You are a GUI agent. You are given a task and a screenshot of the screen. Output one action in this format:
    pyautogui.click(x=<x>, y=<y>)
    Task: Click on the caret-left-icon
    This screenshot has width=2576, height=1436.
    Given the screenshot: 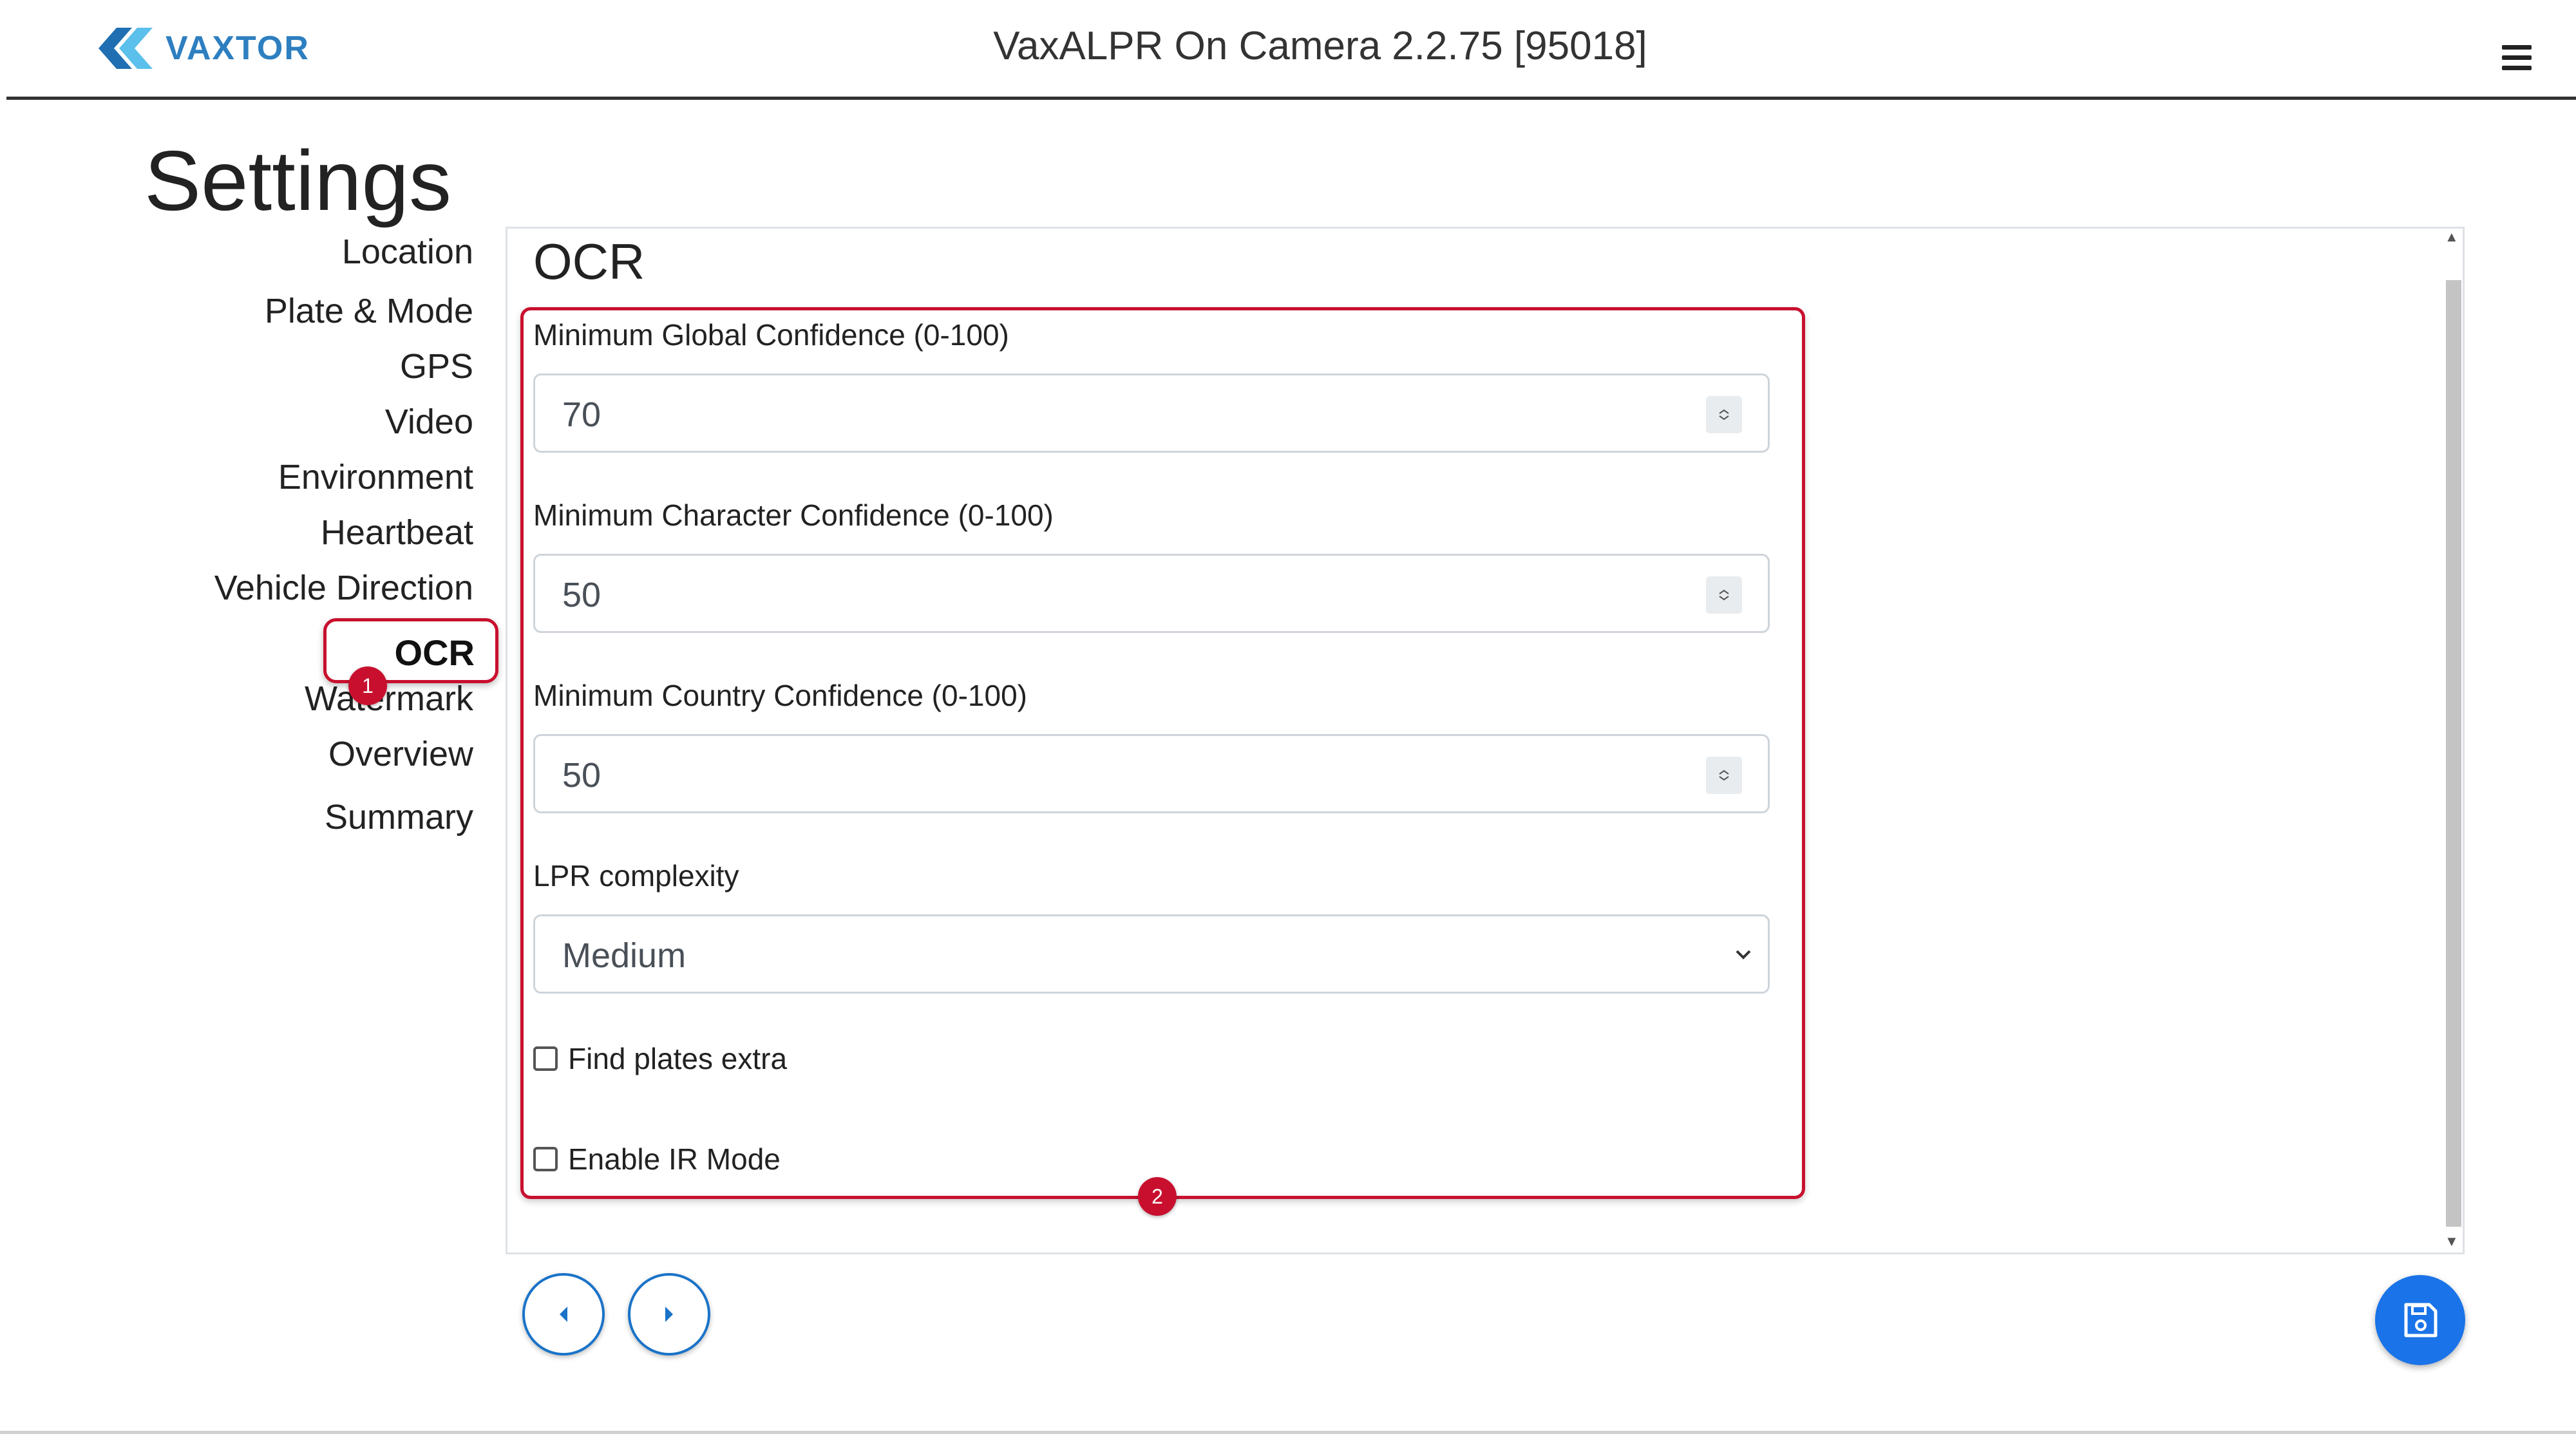 What is the action you would take?
    pyautogui.click(x=563, y=1314)
    